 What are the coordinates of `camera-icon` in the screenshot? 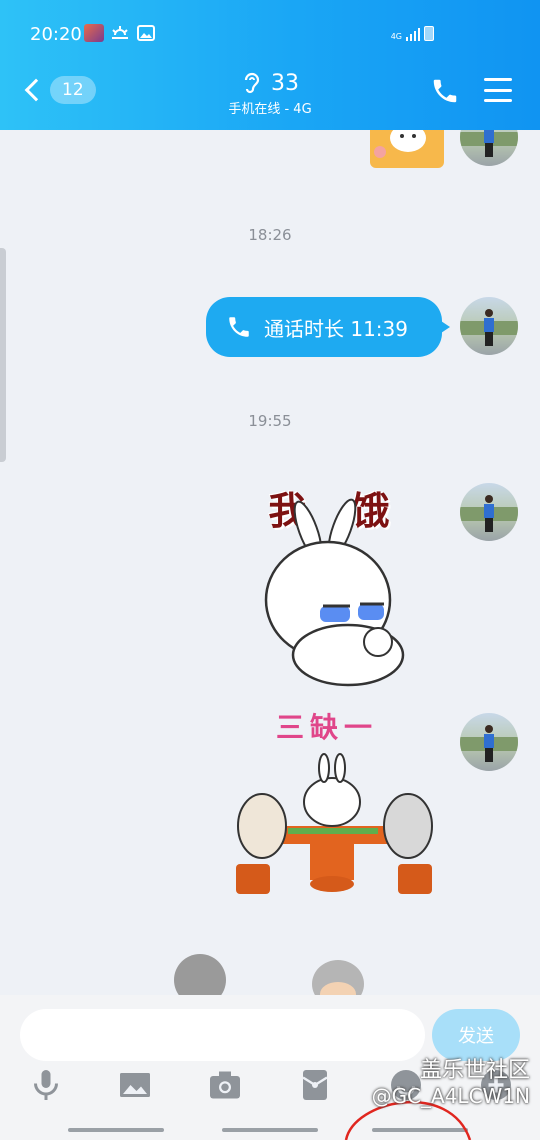 It's located at (225, 1085).